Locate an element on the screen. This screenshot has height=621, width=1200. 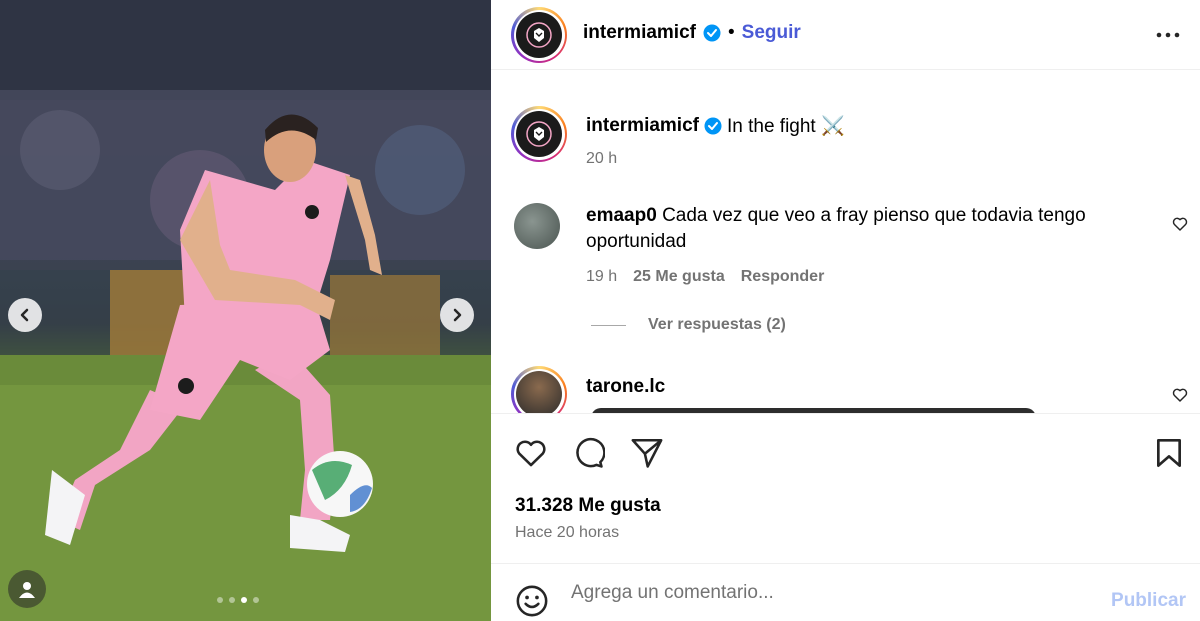
caption-author-avatar is located at coordinates (539, 134).